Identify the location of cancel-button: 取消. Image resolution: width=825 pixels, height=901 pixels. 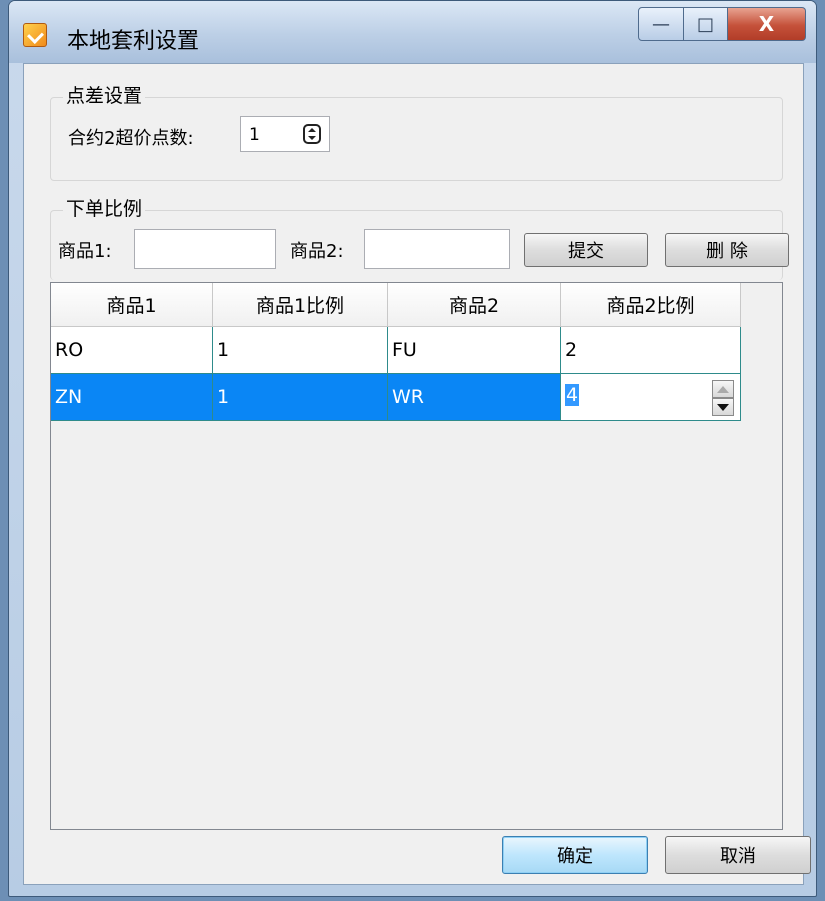
(738, 855).